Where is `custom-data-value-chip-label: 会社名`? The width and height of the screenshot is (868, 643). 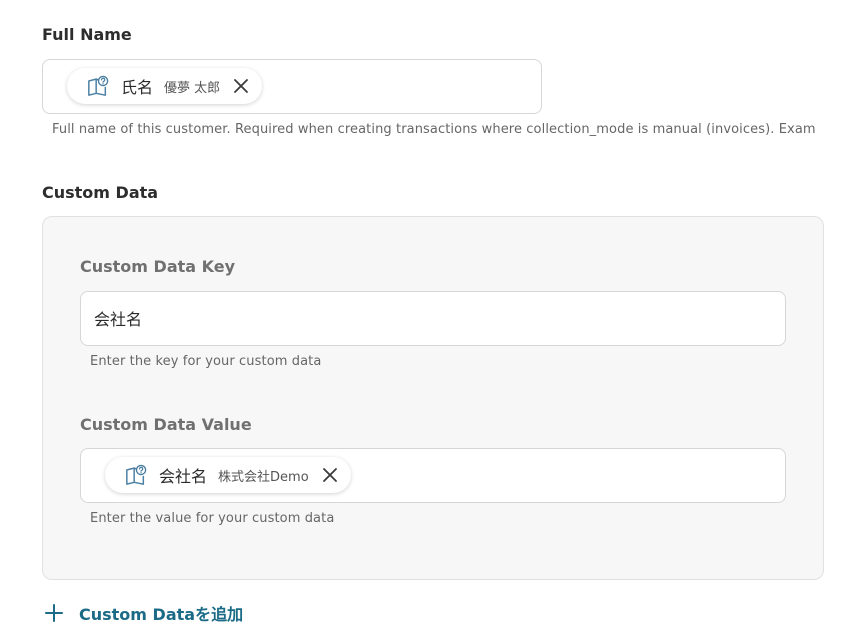 custom-data-value-chip-label: 会社名 is located at coordinates (183, 476).